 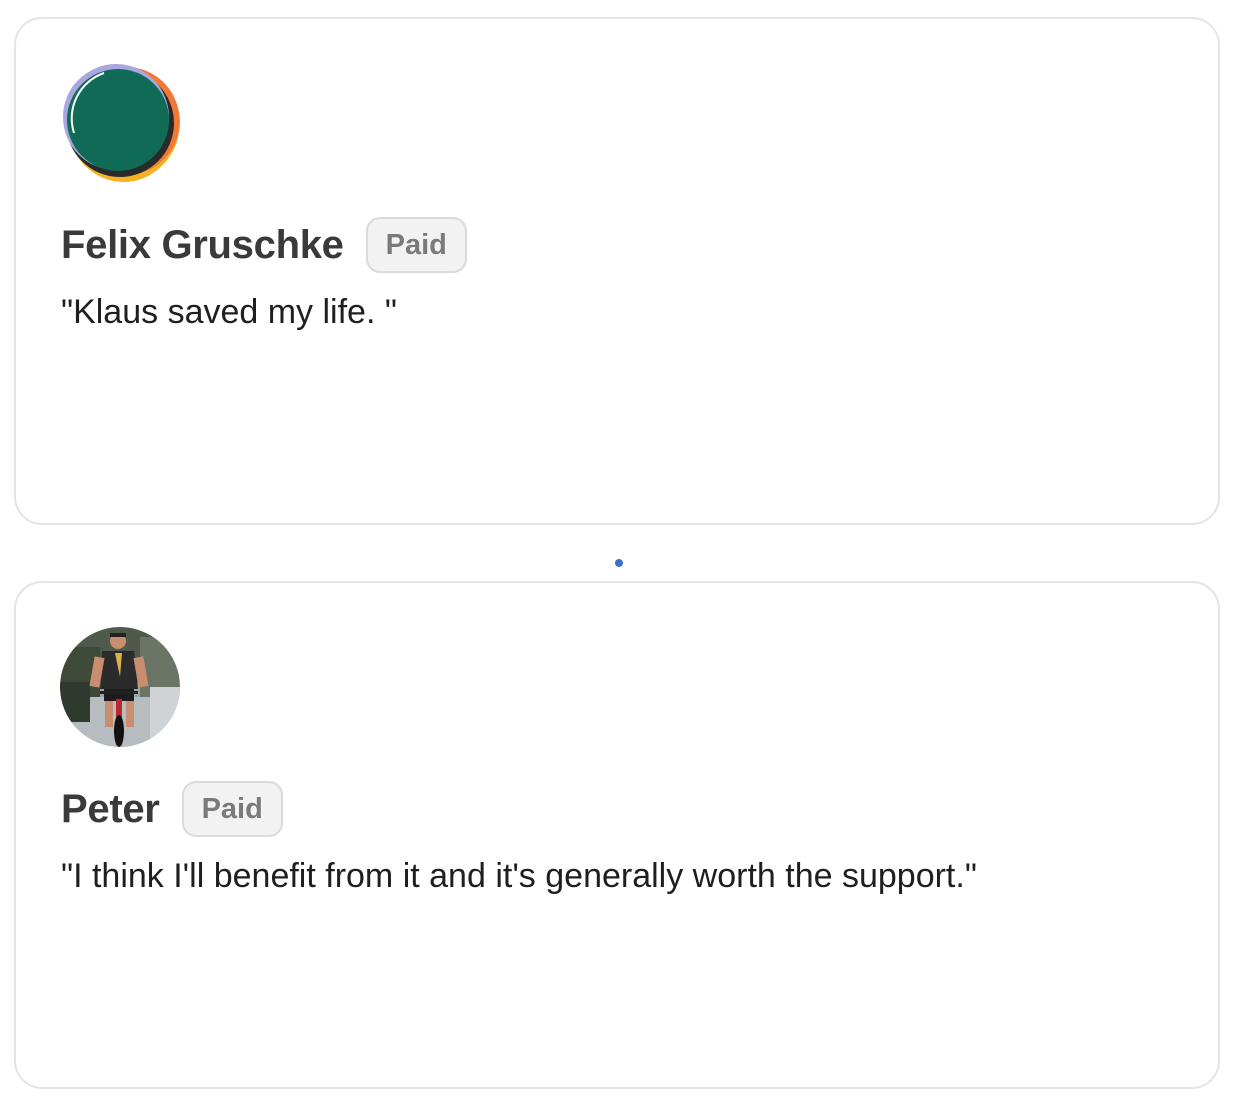 I want to click on testimonial-quote: "Klaus saved my life. ", so click(x=229, y=312).